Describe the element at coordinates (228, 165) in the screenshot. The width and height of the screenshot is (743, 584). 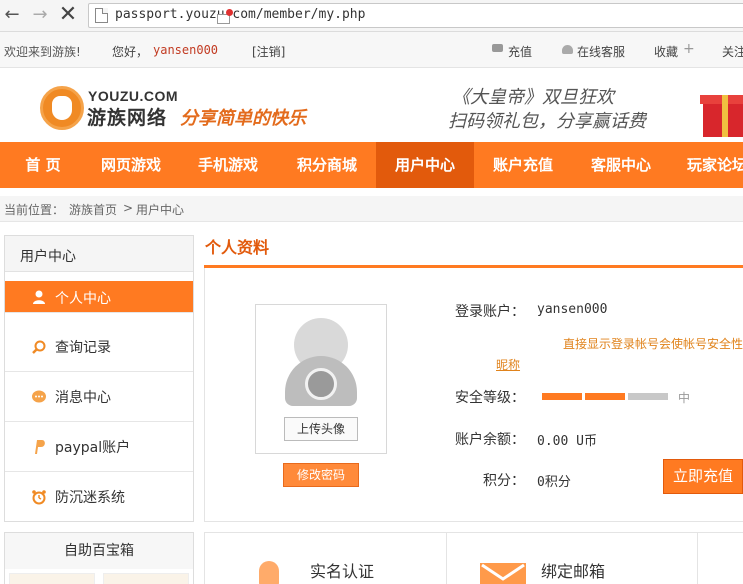
I see `nav-mobile-games: 手机游戏` at that location.